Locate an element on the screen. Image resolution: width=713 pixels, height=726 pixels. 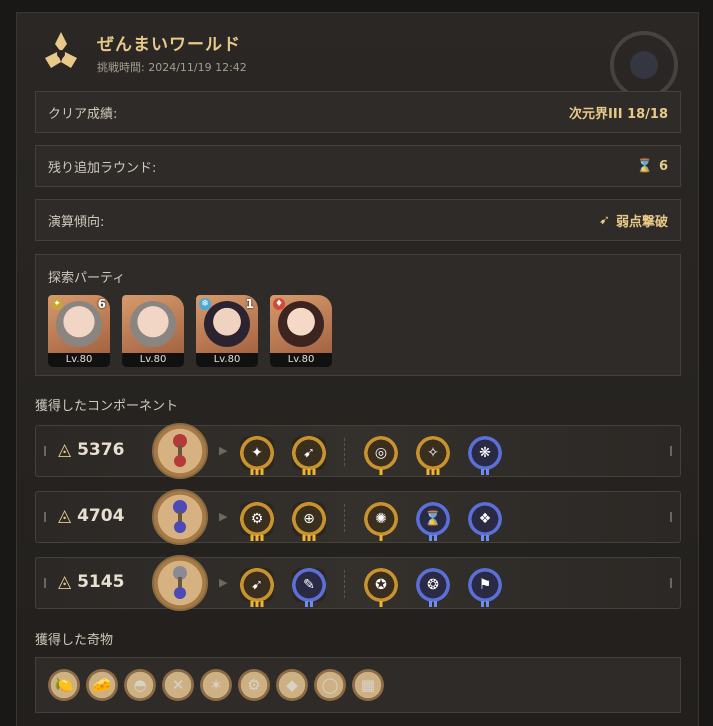
calc-tendency-label: 演算傾向: is located at coordinates (76, 222).